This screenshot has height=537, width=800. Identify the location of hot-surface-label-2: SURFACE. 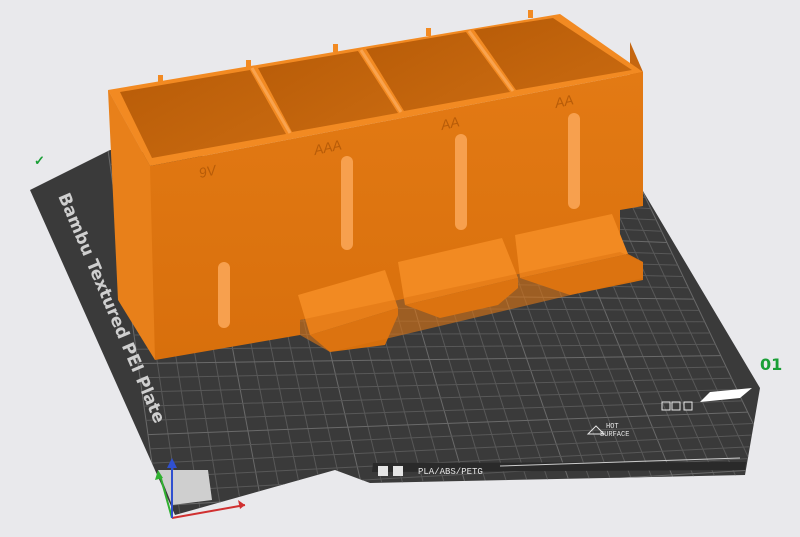
(614, 435).